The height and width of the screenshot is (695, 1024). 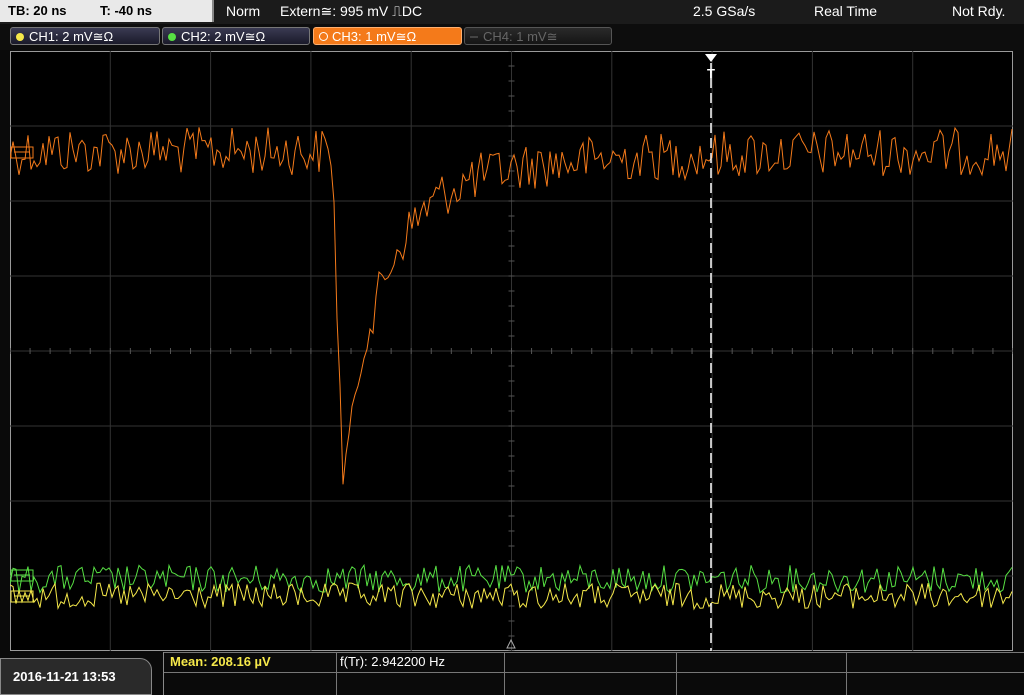 I want to click on trigger-time-label: T: -40 ns, so click(x=126, y=10).